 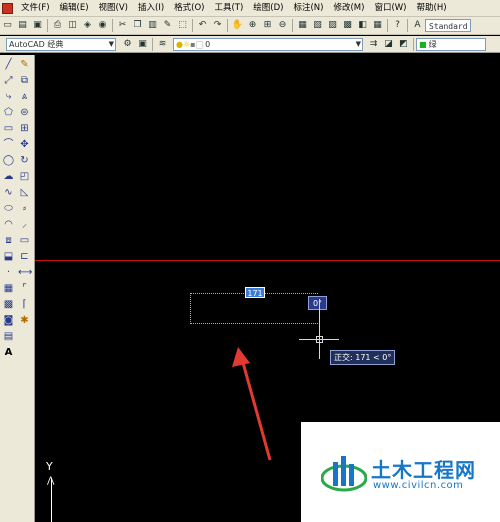 I want to click on menu-edit: 编辑(E), so click(x=74, y=8).